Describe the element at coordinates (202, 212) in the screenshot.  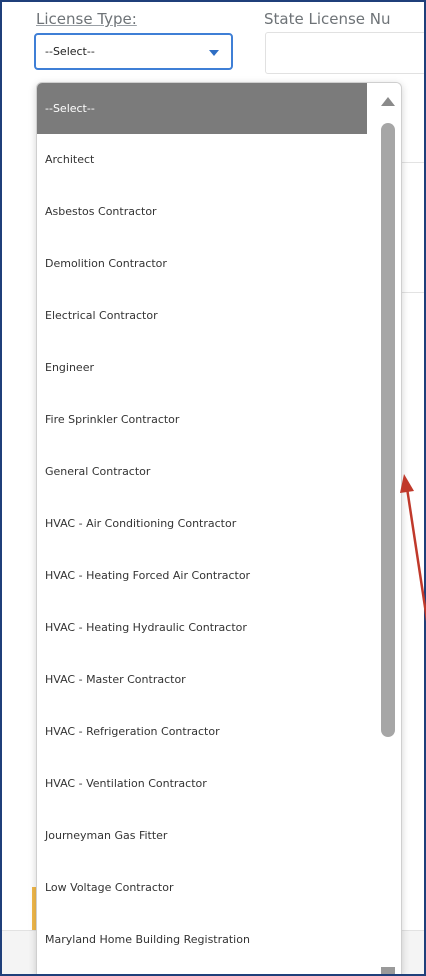
I see `dropdown-option: Asbestos Contractor` at that location.